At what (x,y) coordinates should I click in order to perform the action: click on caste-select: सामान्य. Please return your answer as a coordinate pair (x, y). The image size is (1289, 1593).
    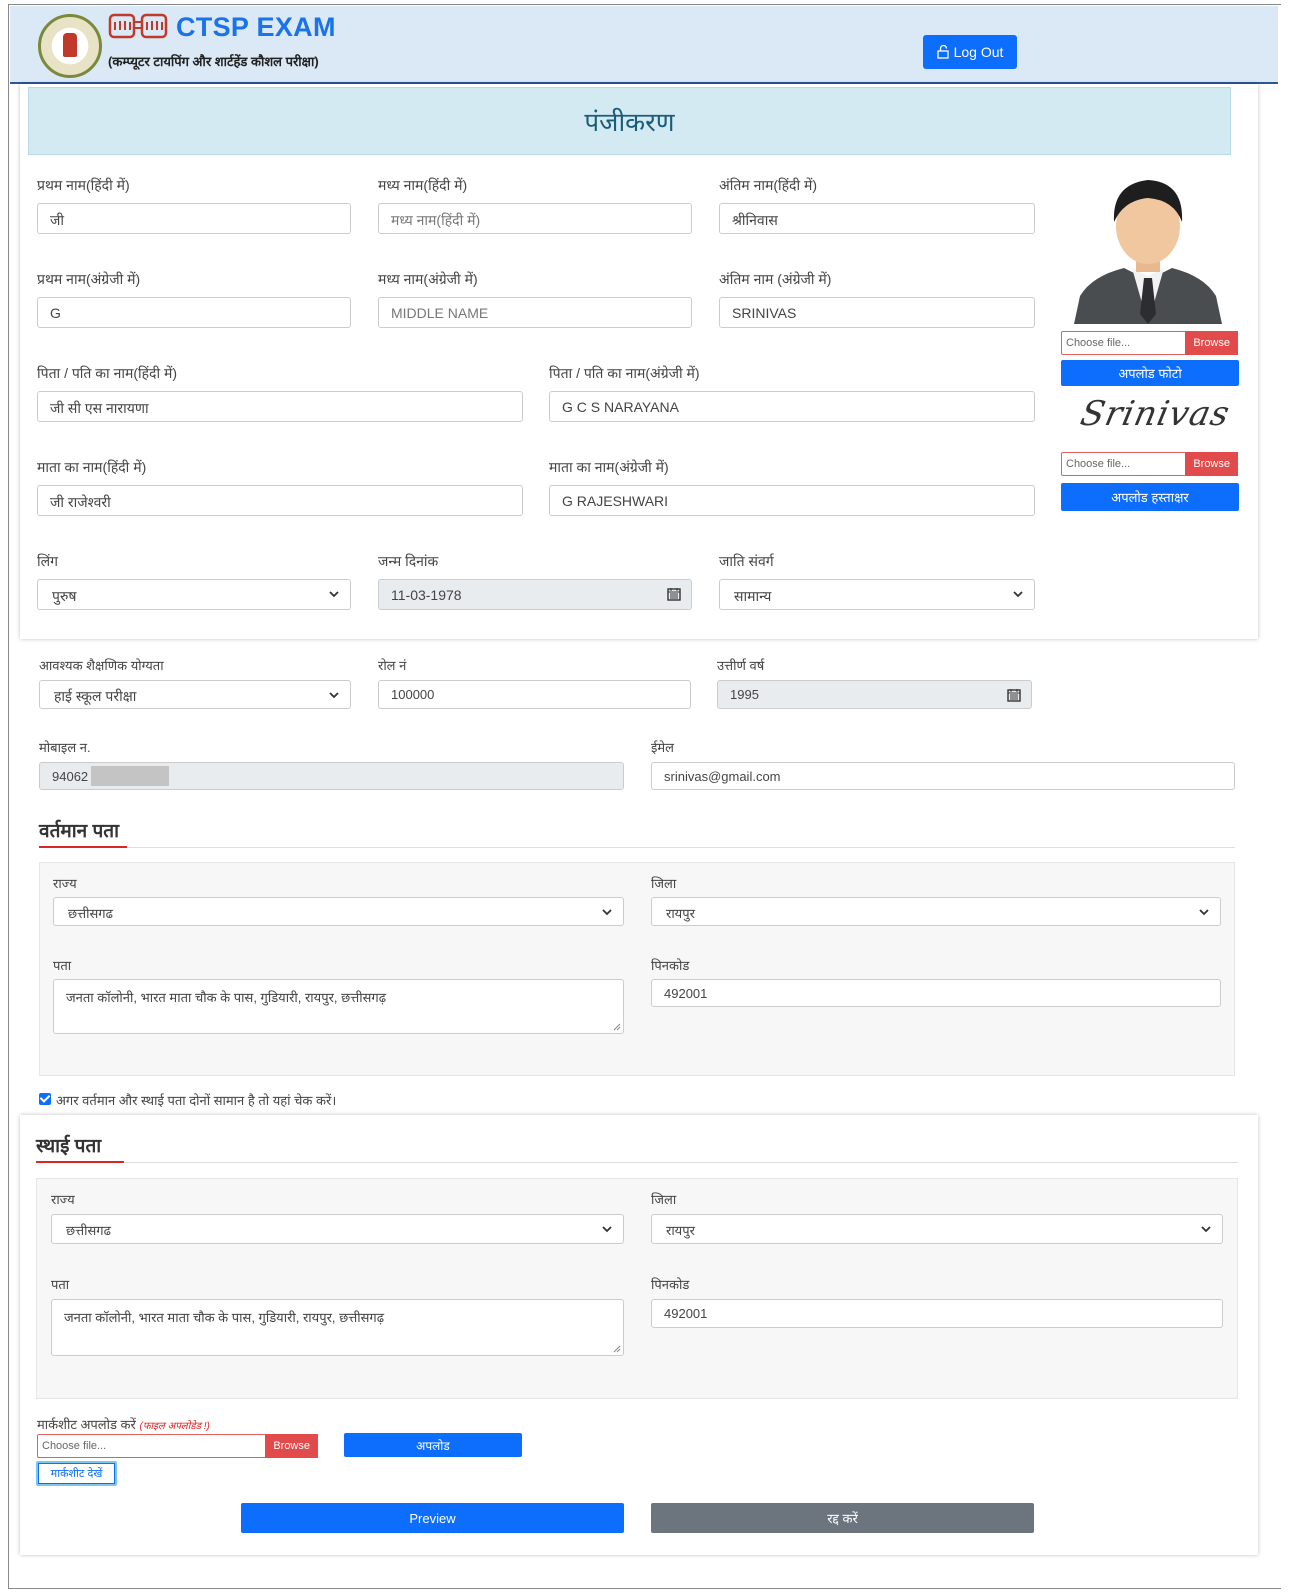
    Looking at the image, I should click on (877, 594).